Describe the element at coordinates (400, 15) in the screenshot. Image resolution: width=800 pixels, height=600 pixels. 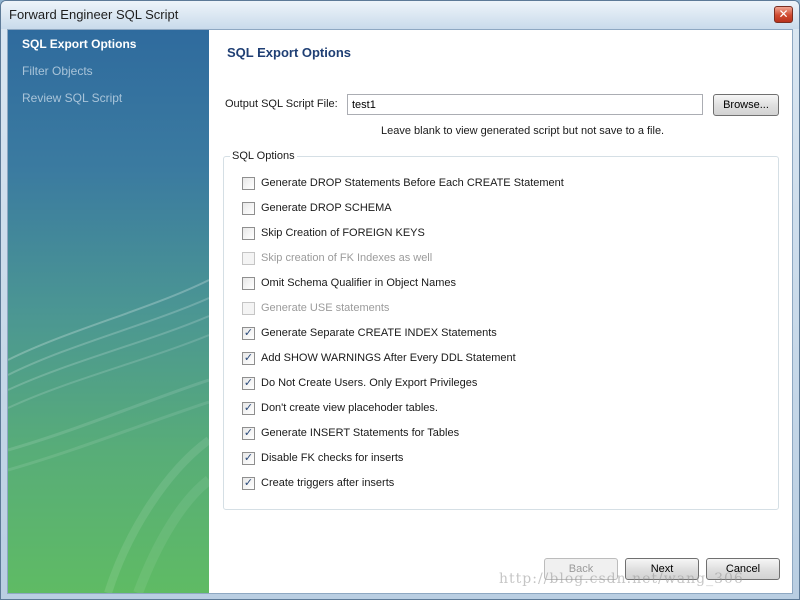
I see `title-bar: Forward Engineer SQL Script ✕` at that location.